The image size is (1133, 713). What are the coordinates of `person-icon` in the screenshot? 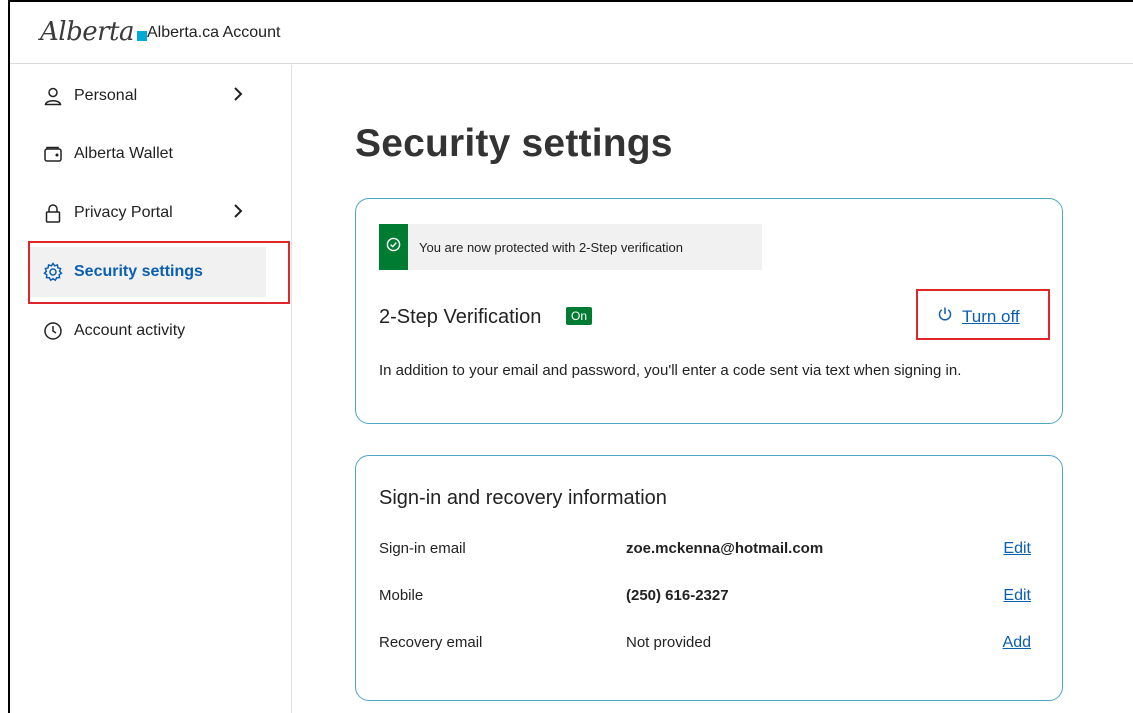 It's located at (53, 96).